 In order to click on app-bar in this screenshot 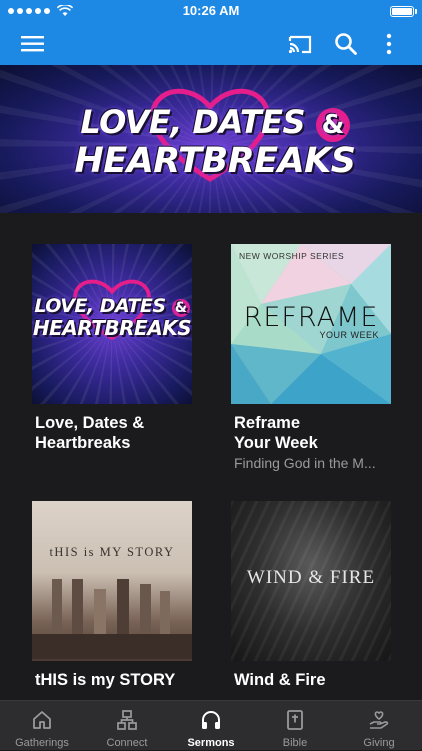, I will do `click(211, 43)`.